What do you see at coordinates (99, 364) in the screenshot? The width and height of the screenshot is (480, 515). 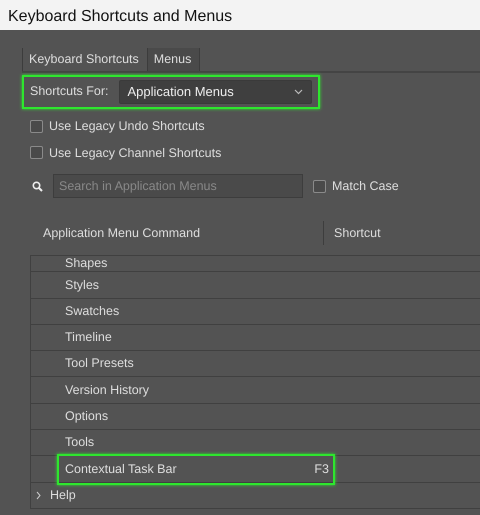 I see `menu-command: Tool Presets` at bounding box center [99, 364].